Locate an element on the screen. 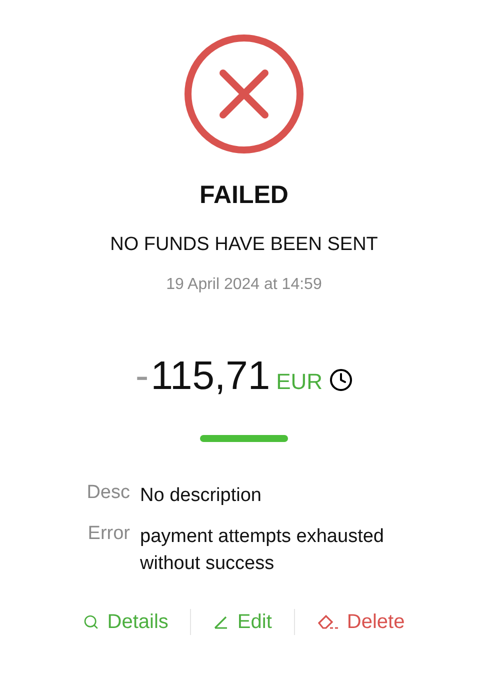 This screenshot has height=680, width=488. amount-sign: - is located at coordinates (142, 376).